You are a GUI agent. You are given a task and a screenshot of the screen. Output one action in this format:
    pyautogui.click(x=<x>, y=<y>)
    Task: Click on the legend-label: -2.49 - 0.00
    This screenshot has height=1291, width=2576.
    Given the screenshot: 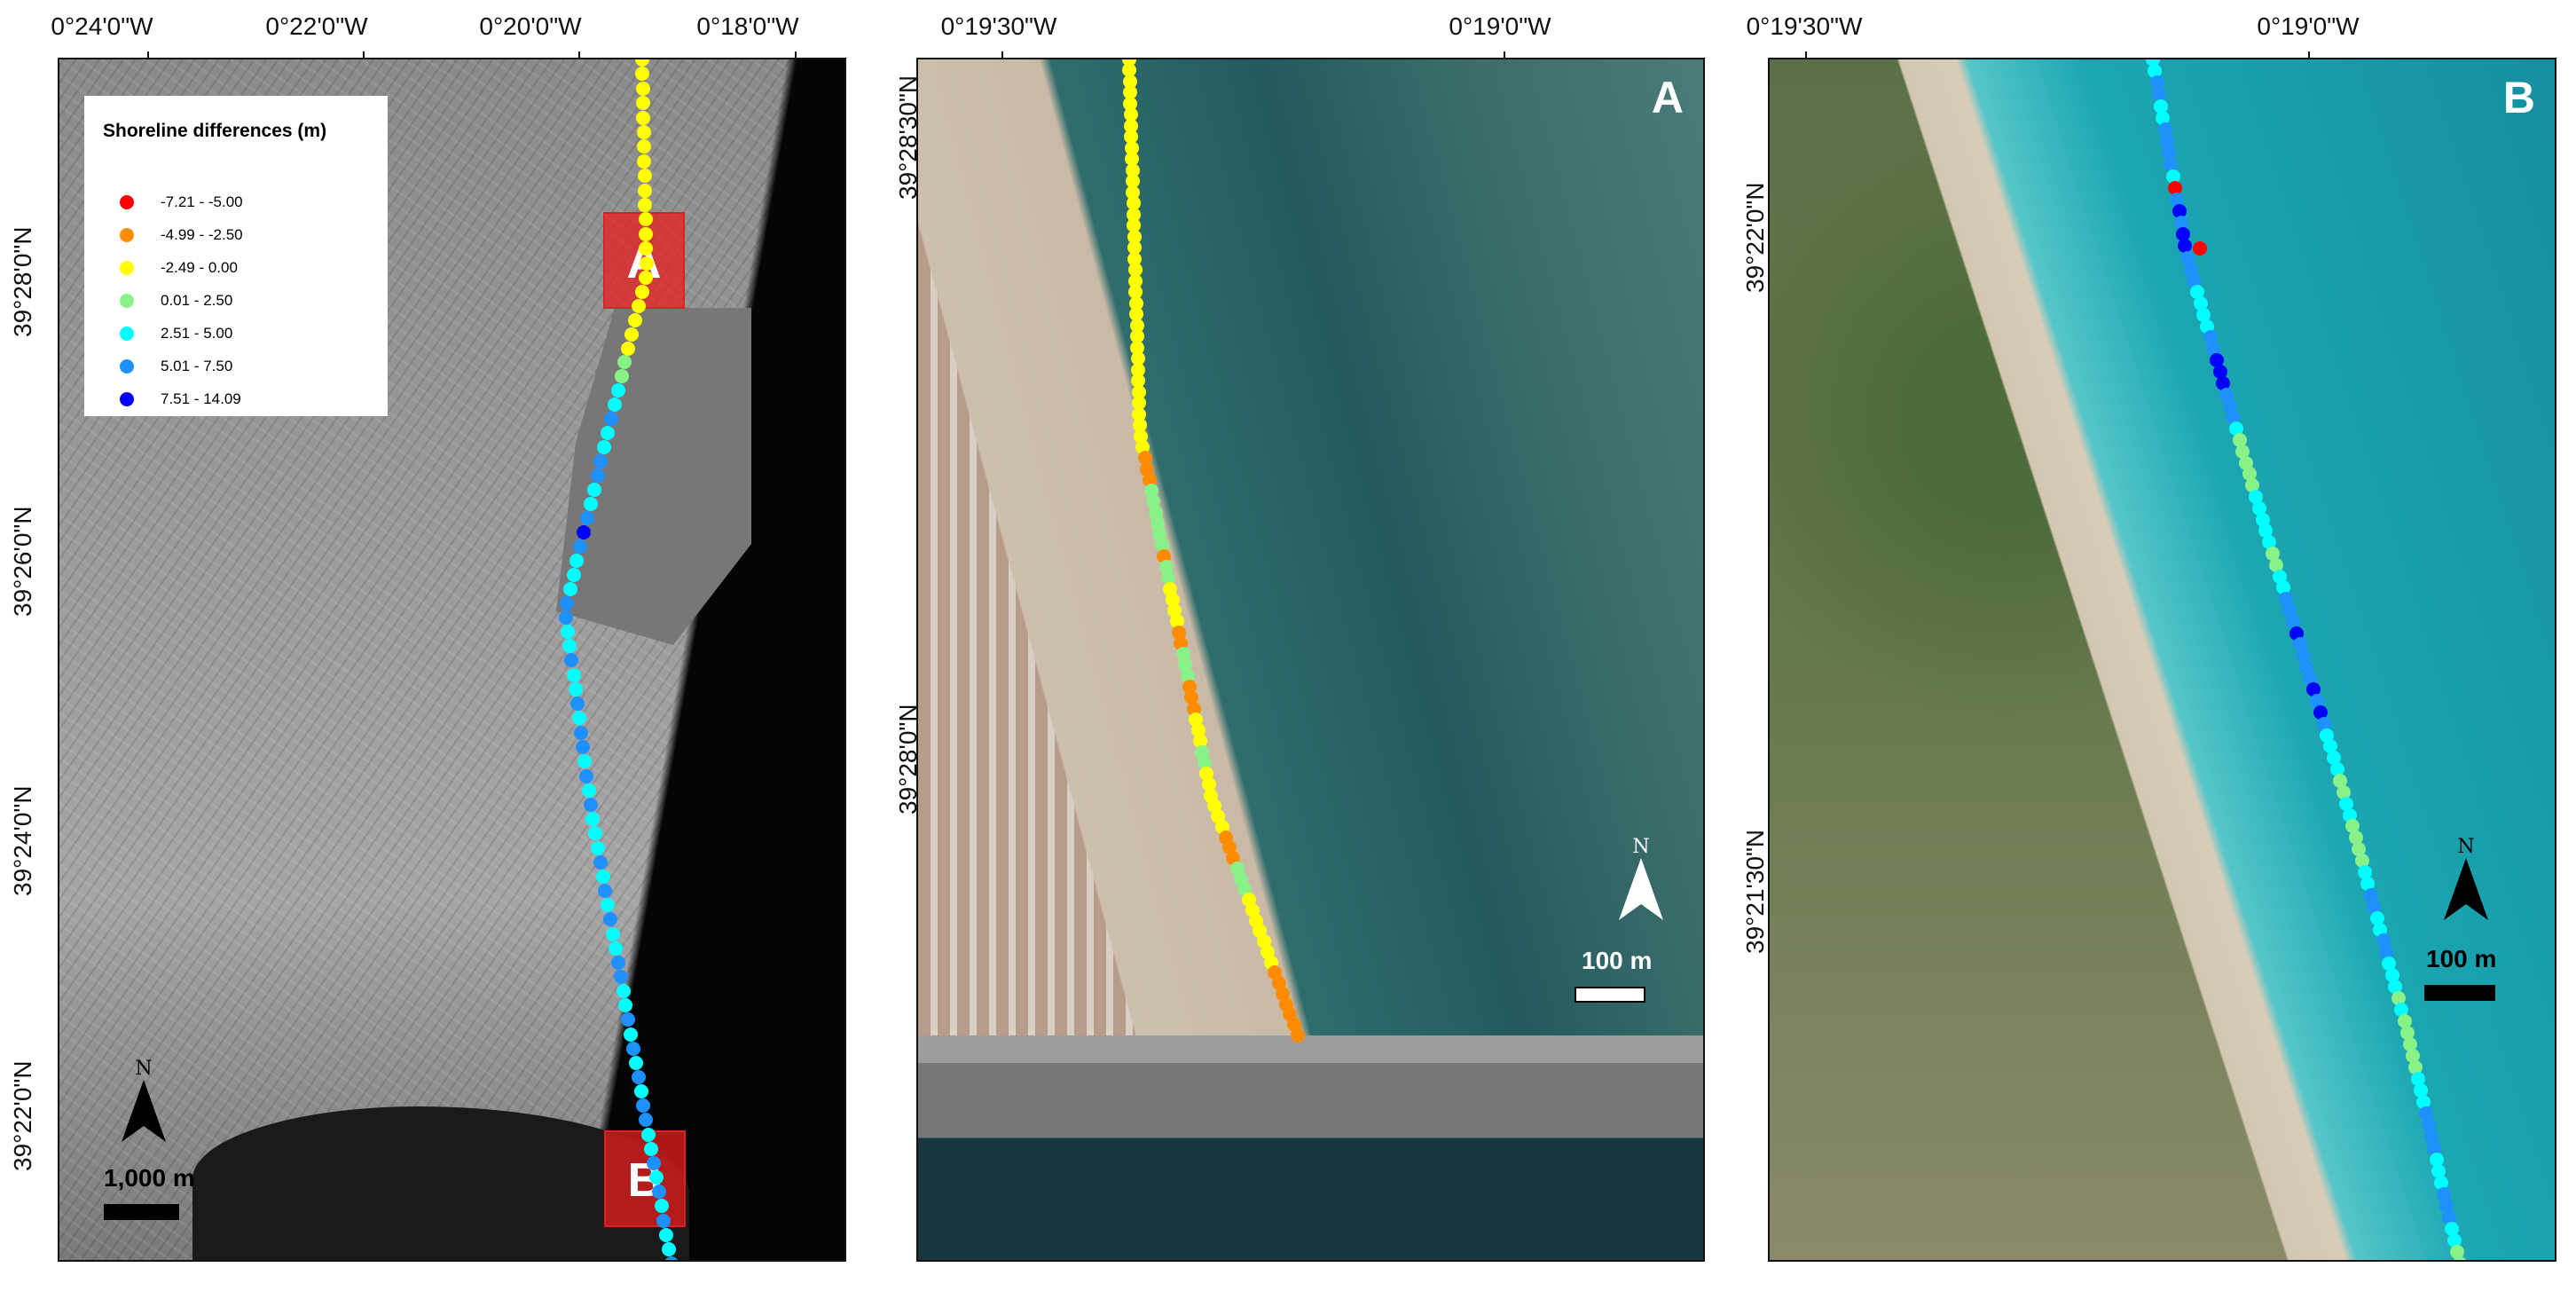 What is the action you would take?
    pyautogui.click(x=199, y=267)
    